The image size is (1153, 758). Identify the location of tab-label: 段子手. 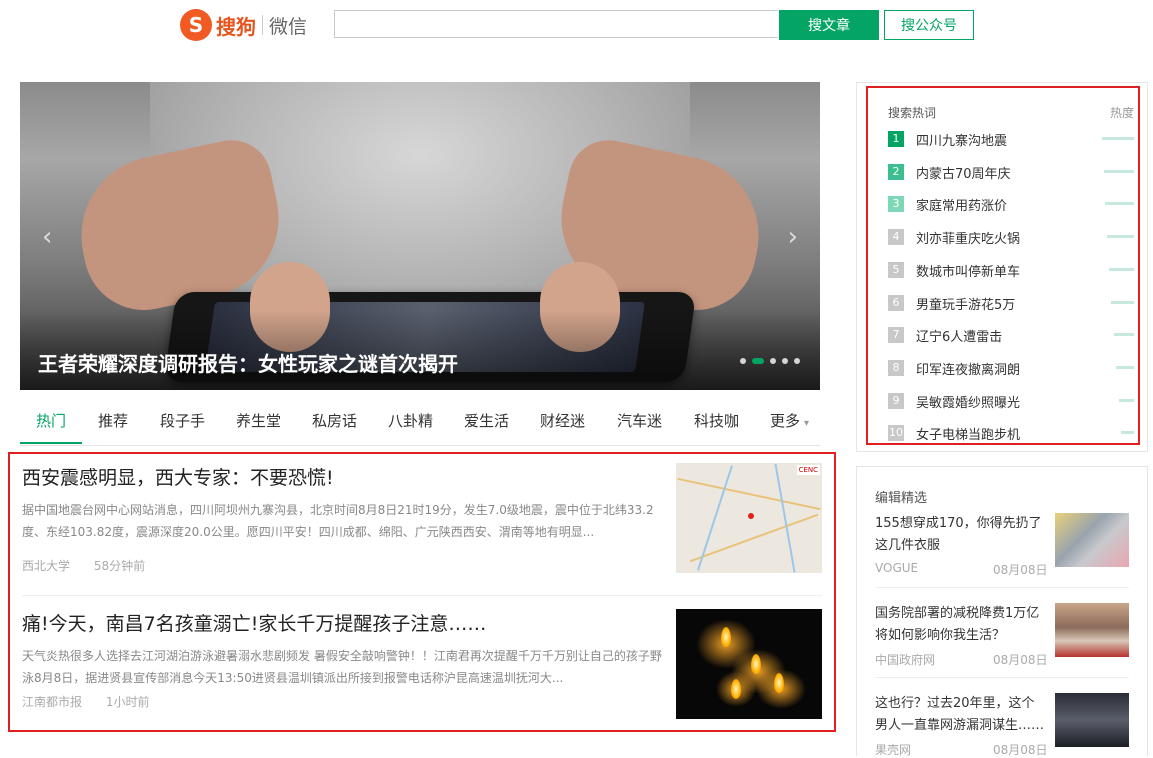
(183, 421).